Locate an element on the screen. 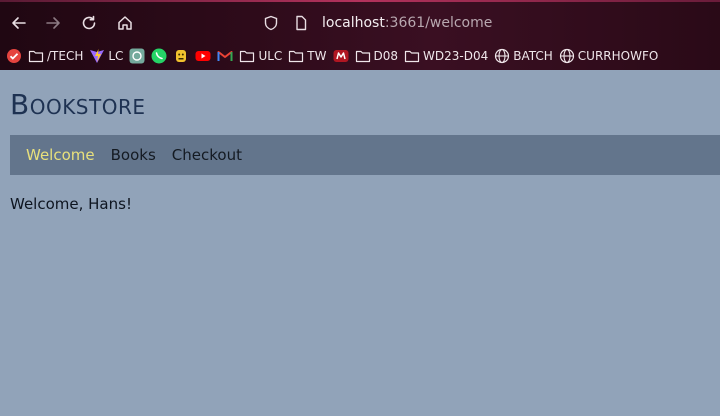 This screenshot has height=416, width=720. main-nav: Welcome Books Checkout is located at coordinates (365, 155).